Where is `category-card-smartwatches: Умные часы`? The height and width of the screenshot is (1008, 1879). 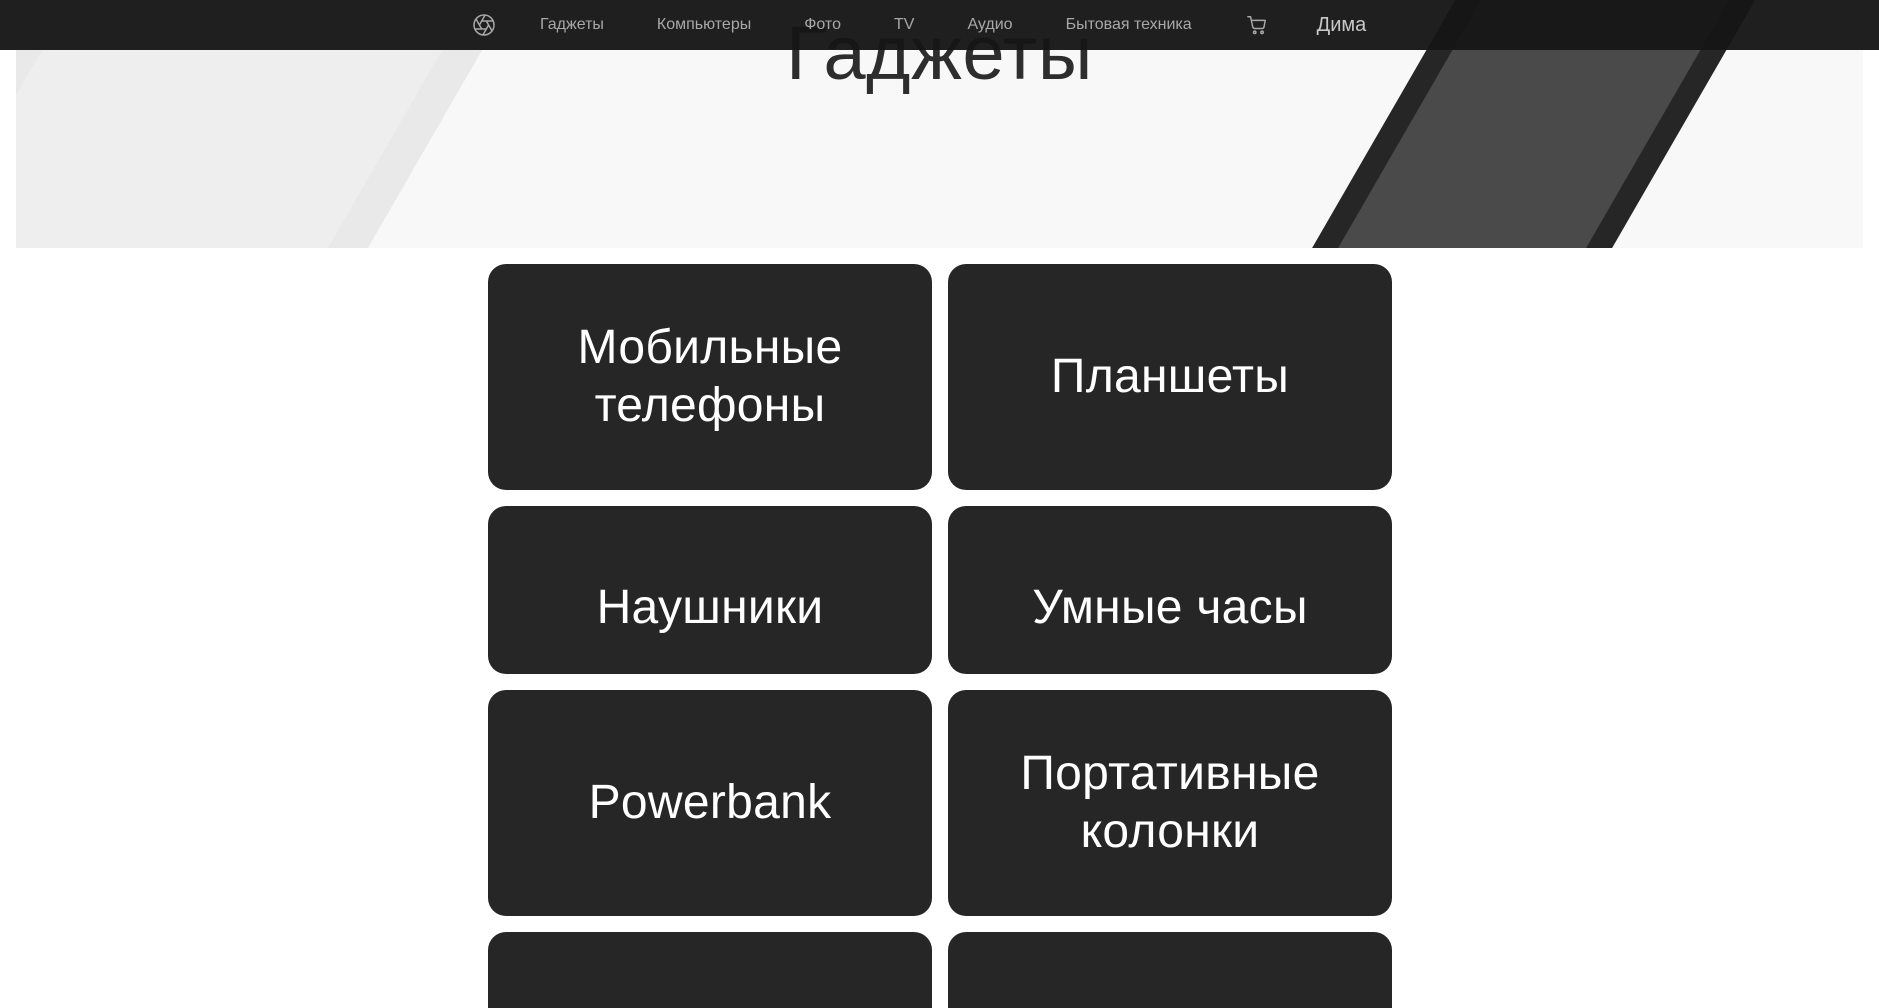
category-card-smartwatches: Умные часы is located at coordinates (1170, 590).